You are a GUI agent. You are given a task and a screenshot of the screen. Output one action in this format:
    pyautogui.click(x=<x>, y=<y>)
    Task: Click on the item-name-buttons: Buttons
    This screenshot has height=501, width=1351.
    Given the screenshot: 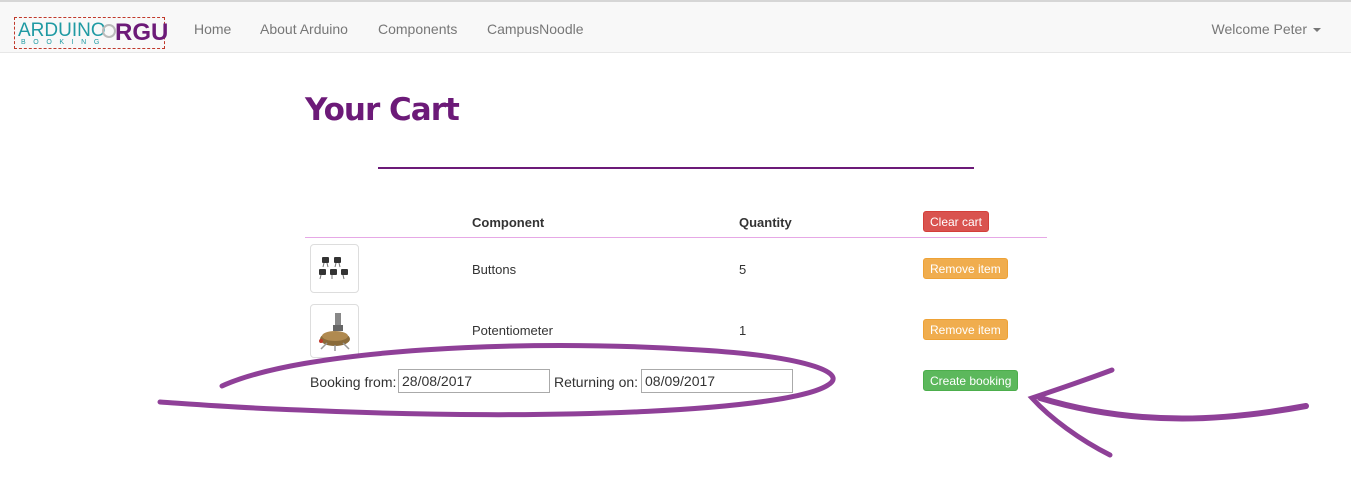 What is the action you would take?
    pyautogui.click(x=494, y=269)
    